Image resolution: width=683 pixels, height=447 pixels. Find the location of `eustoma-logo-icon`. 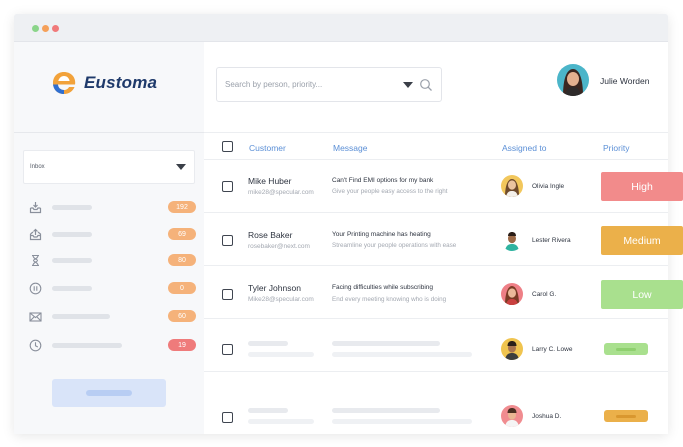

eustoma-logo-icon is located at coordinates (64, 83).